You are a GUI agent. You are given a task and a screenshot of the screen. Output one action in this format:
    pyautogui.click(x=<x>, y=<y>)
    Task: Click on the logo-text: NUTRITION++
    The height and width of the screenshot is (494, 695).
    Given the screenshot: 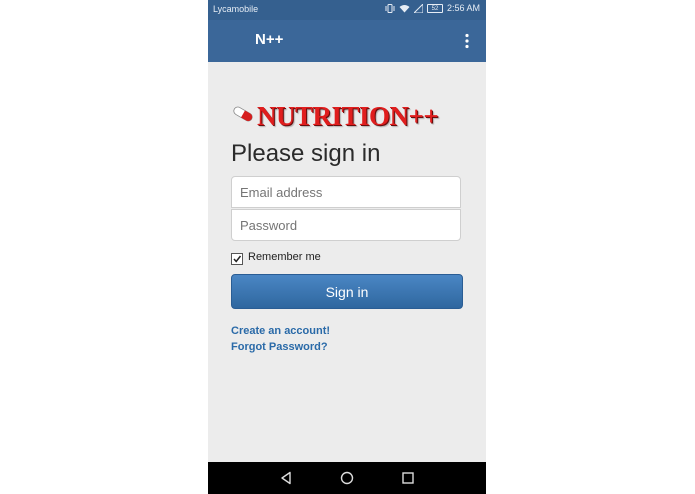 What is the action you would take?
    pyautogui.click(x=348, y=116)
    